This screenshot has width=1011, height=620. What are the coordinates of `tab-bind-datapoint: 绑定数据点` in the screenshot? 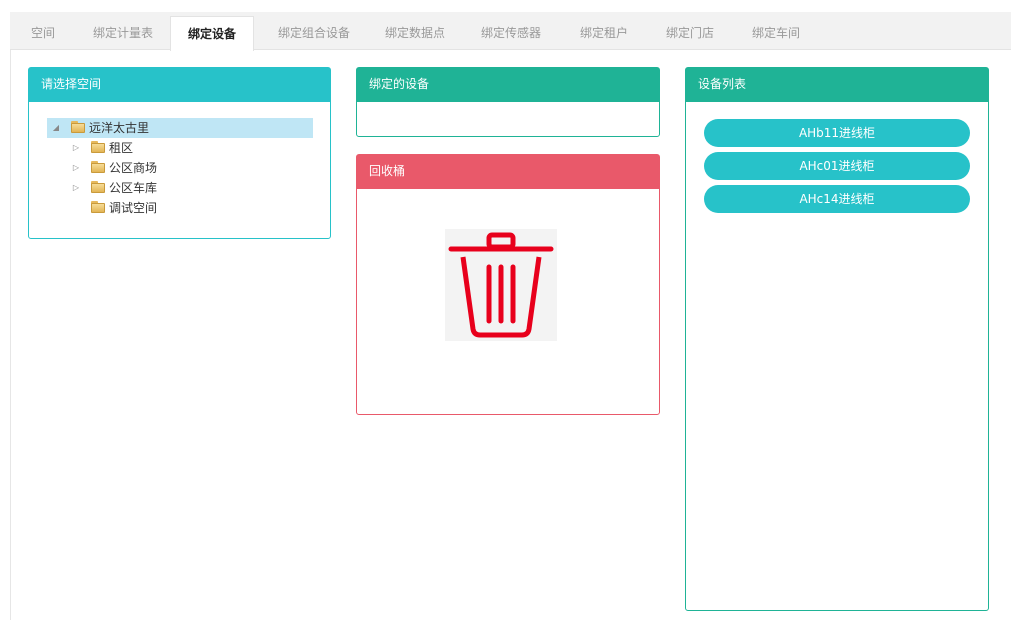 It's located at (415, 33).